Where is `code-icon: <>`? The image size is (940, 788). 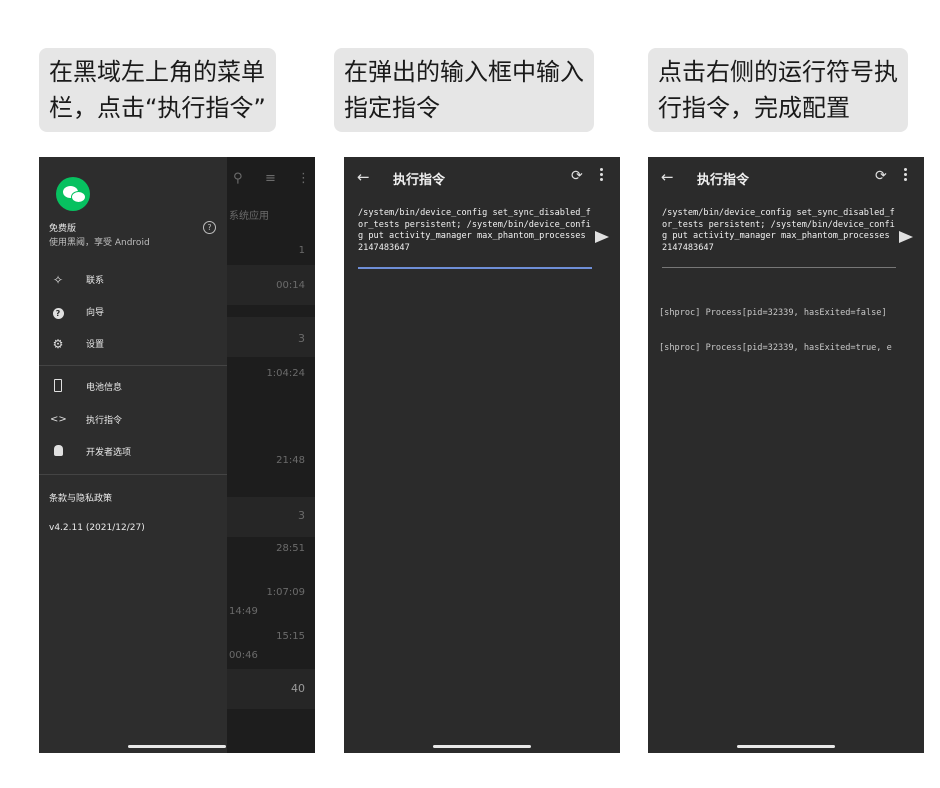
code-icon: <> is located at coordinates (58, 419).